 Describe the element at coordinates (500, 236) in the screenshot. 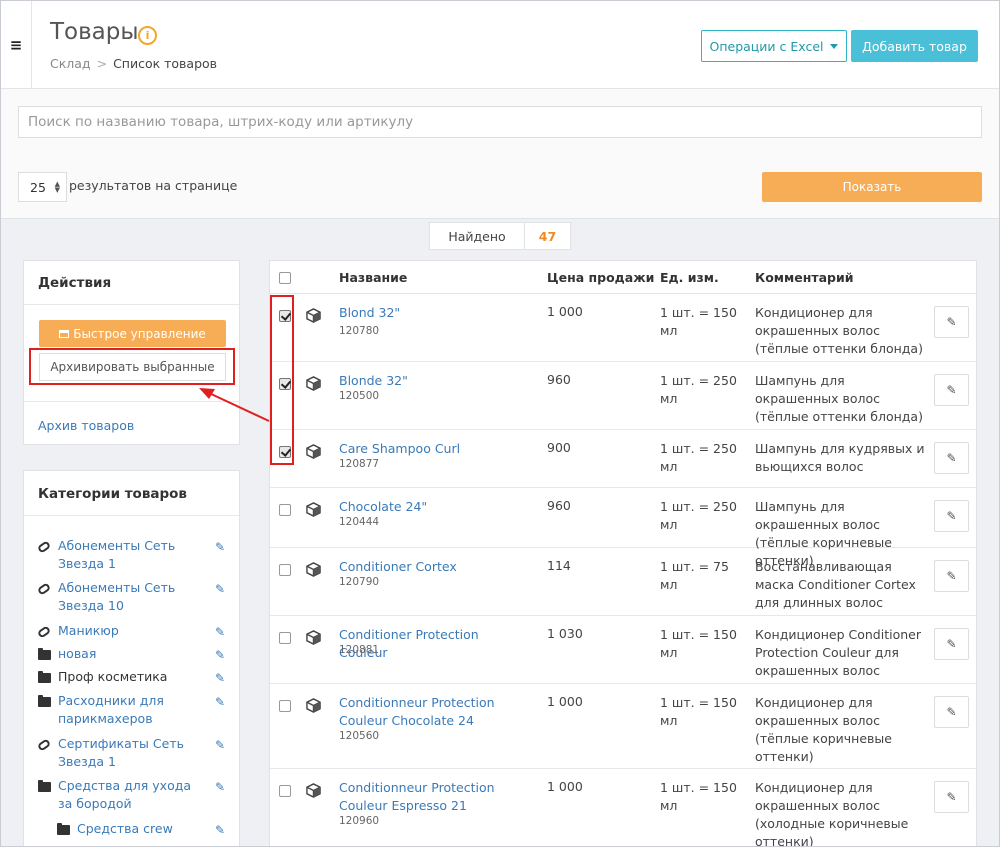

I see `found-counter: Найдено 47` at that location.